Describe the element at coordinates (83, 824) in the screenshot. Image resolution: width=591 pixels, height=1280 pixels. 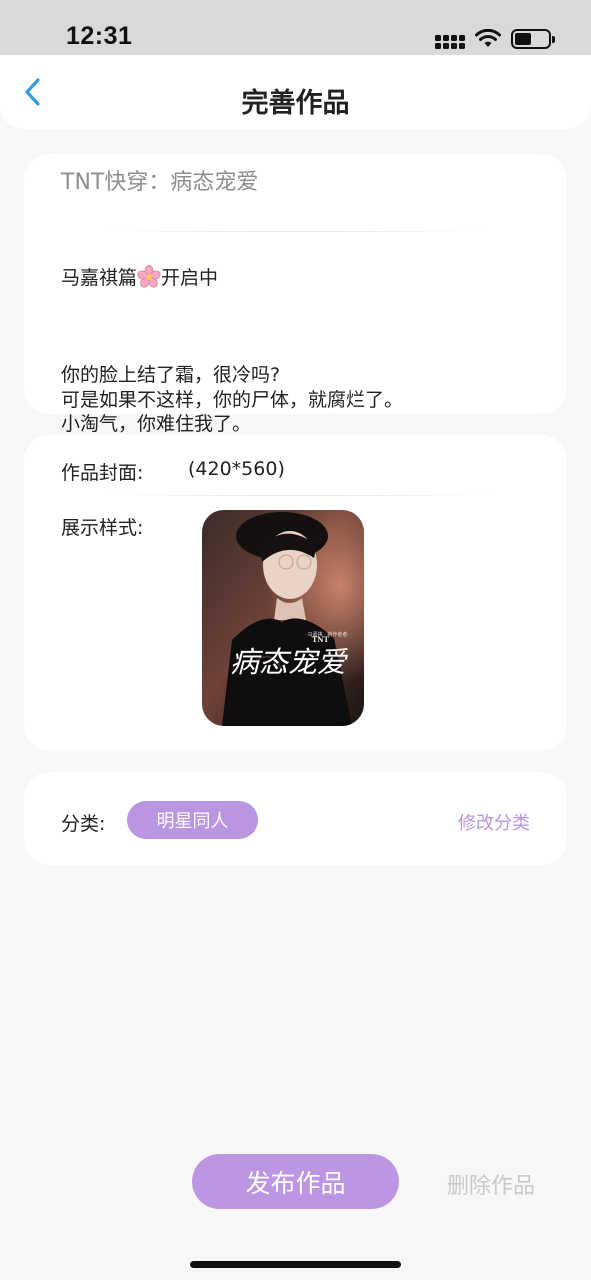
I see `category-label: 分类:` at that location.